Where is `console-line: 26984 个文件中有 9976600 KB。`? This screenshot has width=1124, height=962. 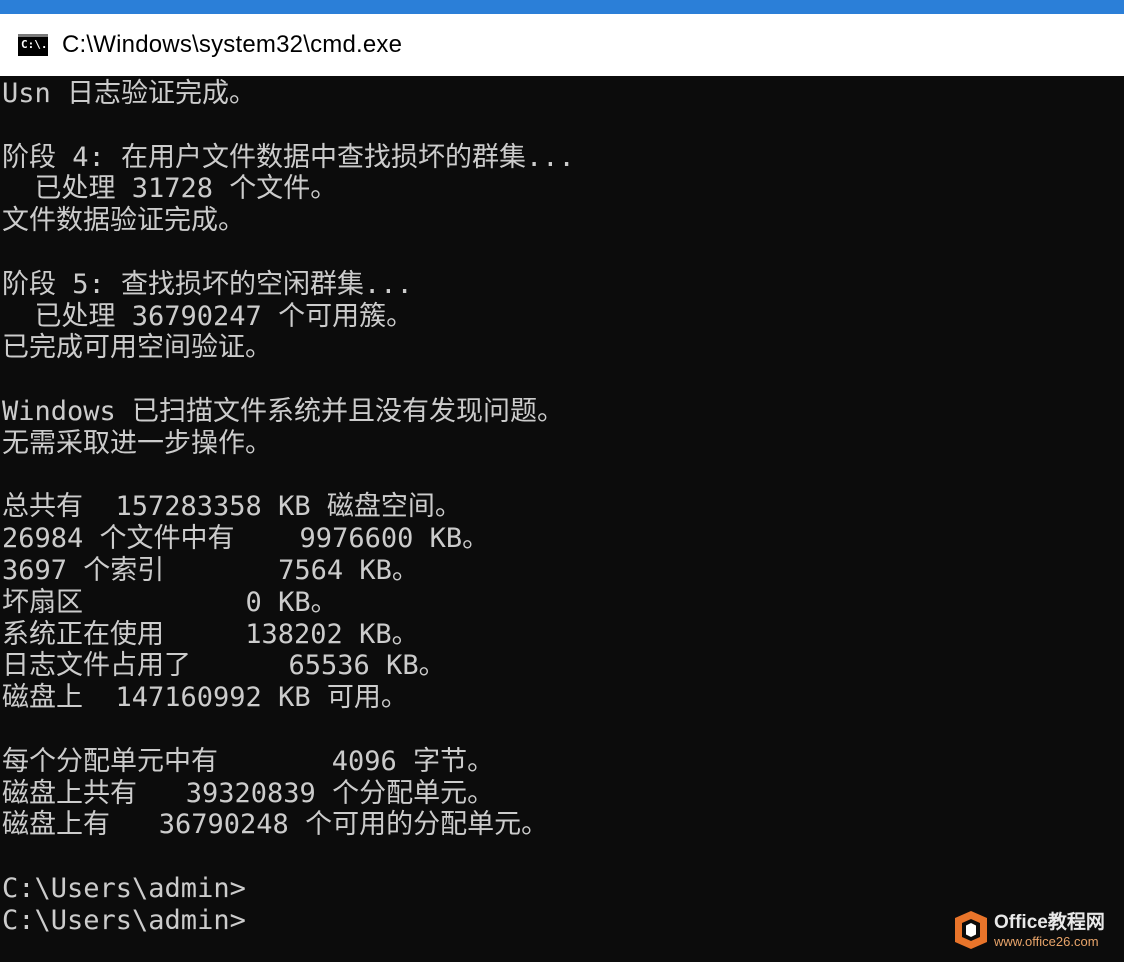
console-line: 26984 个文件中有 9976600 KB。 is located at coordinates (246, 539).